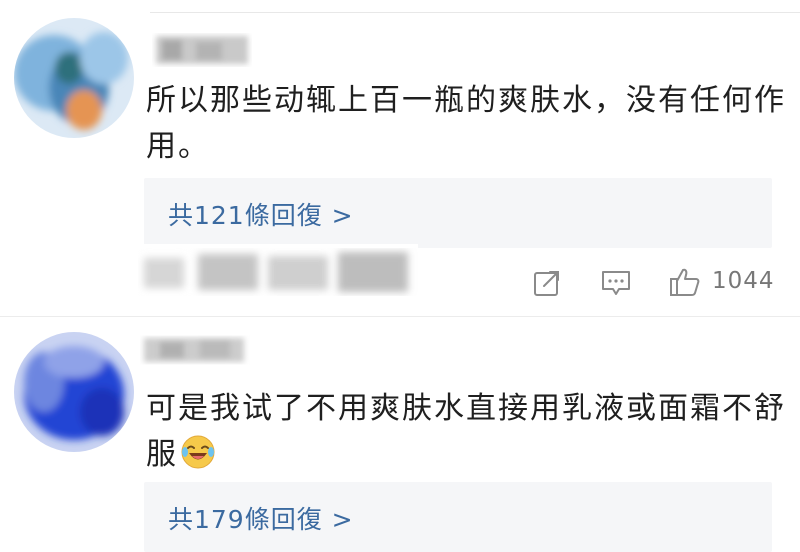 This screenshot has height=552, width=800. I want to click on view-replies-link: 共121條回復 >, so click(261, 214).